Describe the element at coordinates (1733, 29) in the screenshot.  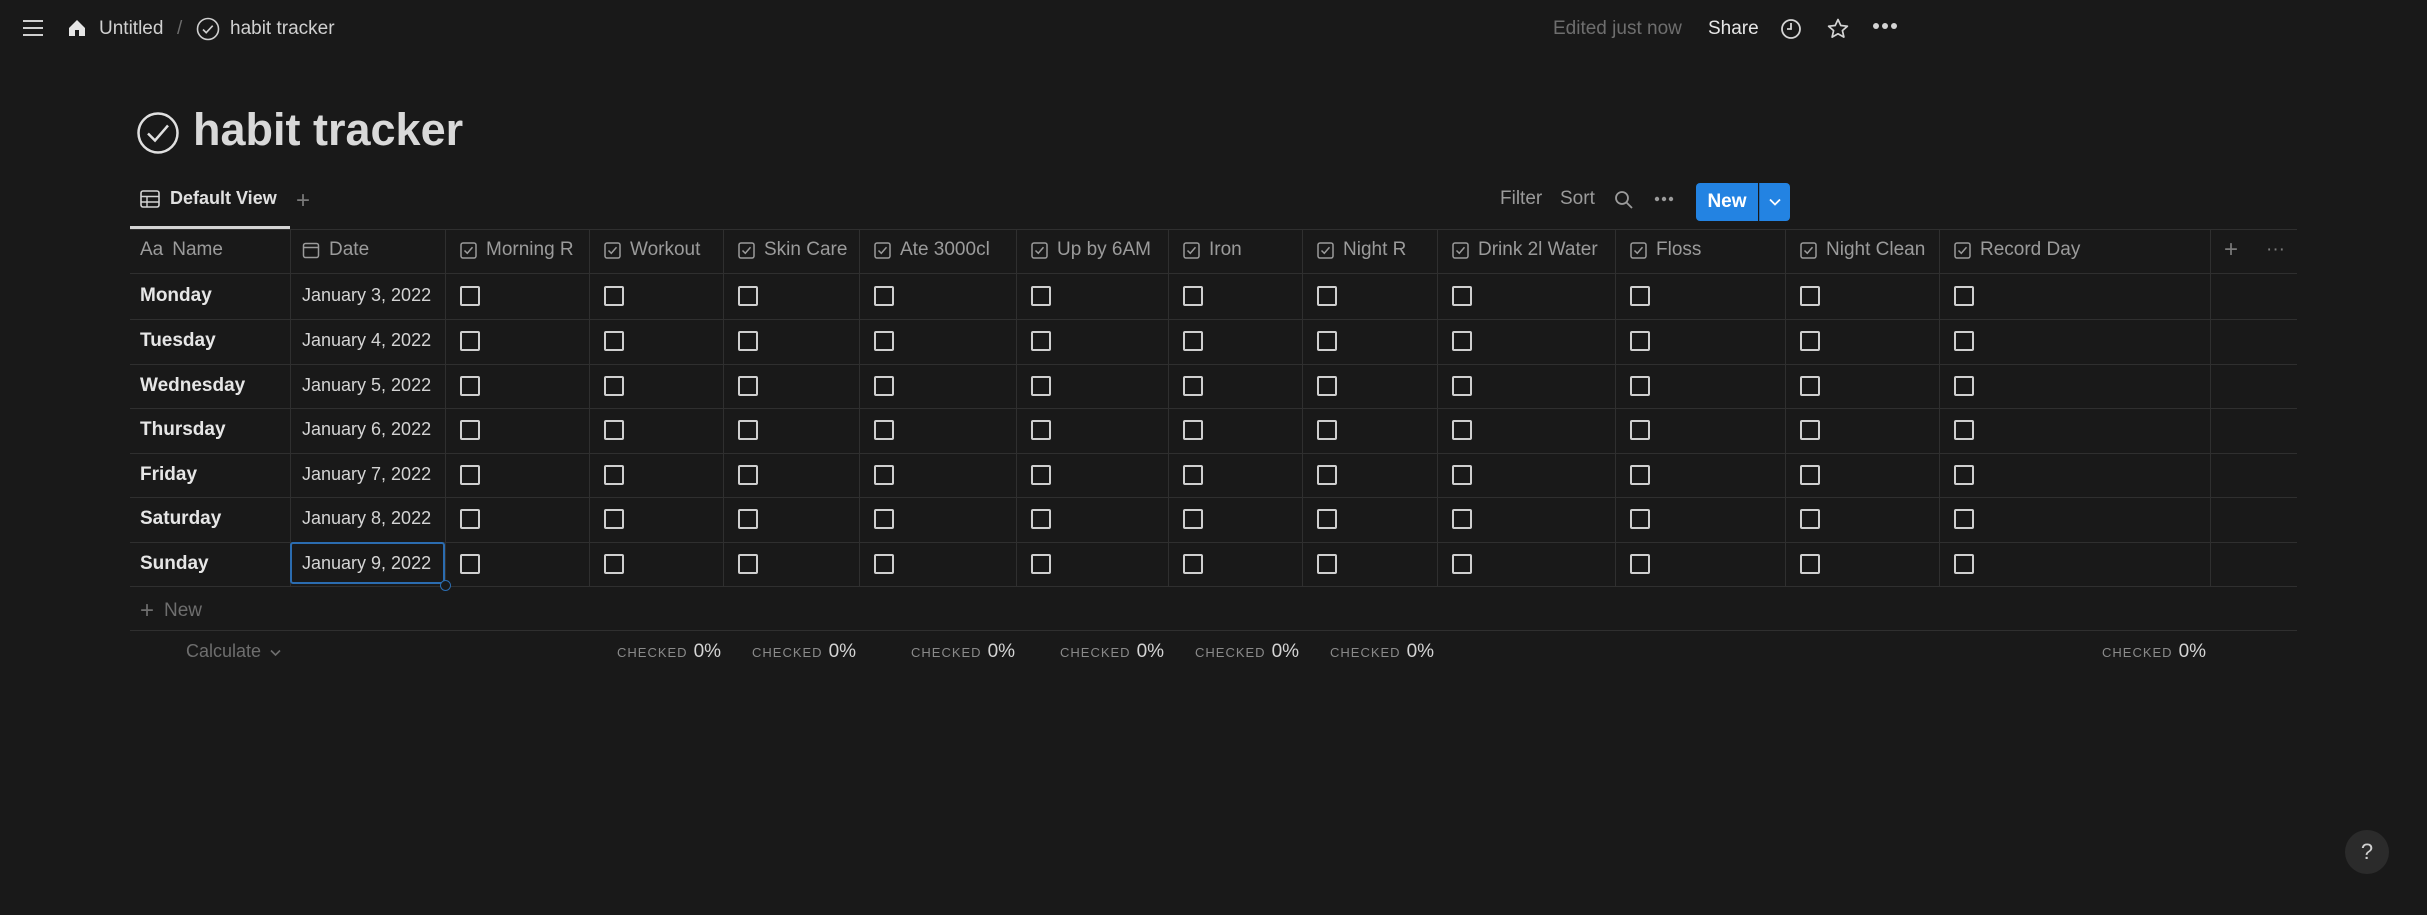
I see `share-button: Share` at that location.